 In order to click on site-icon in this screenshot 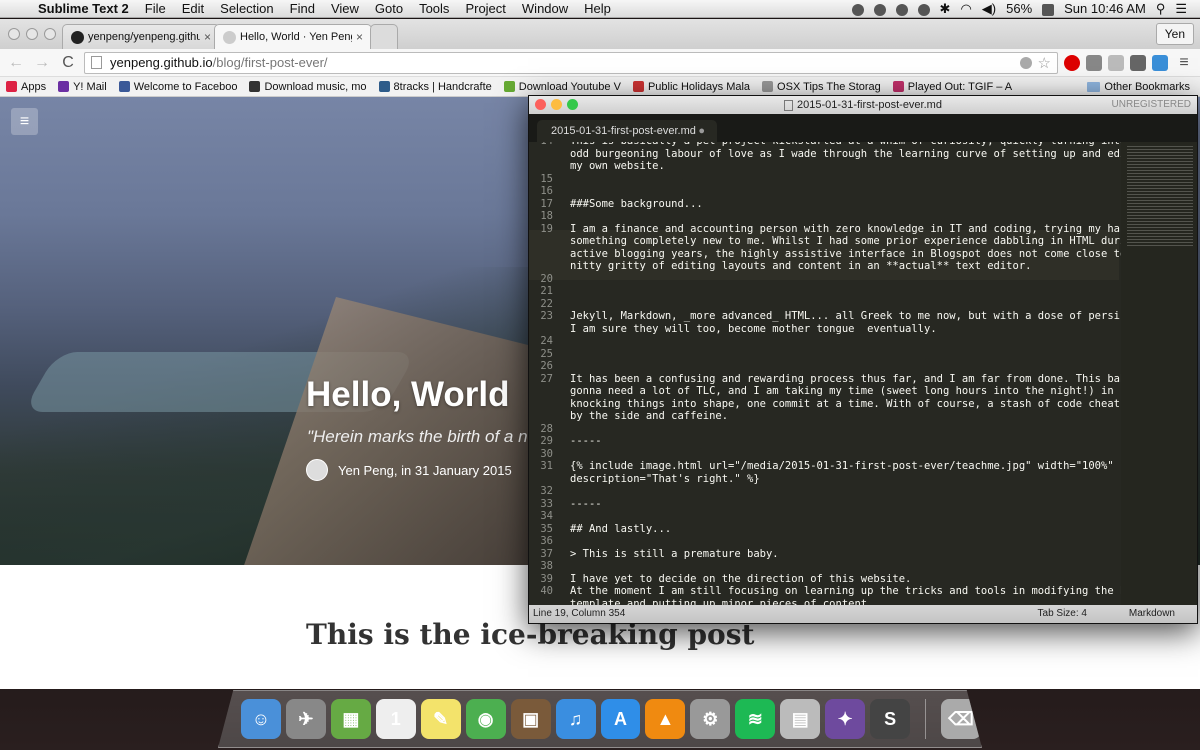, I will do `click(229, 37)`.